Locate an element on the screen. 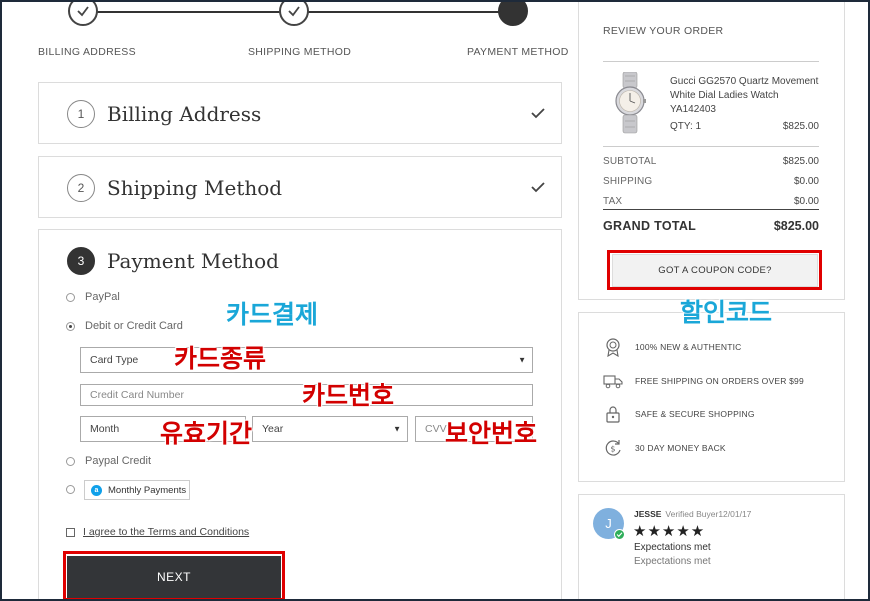 The height and width of the screenshot is (601, 870). select-value: Month is located at coordinates (105, 429).